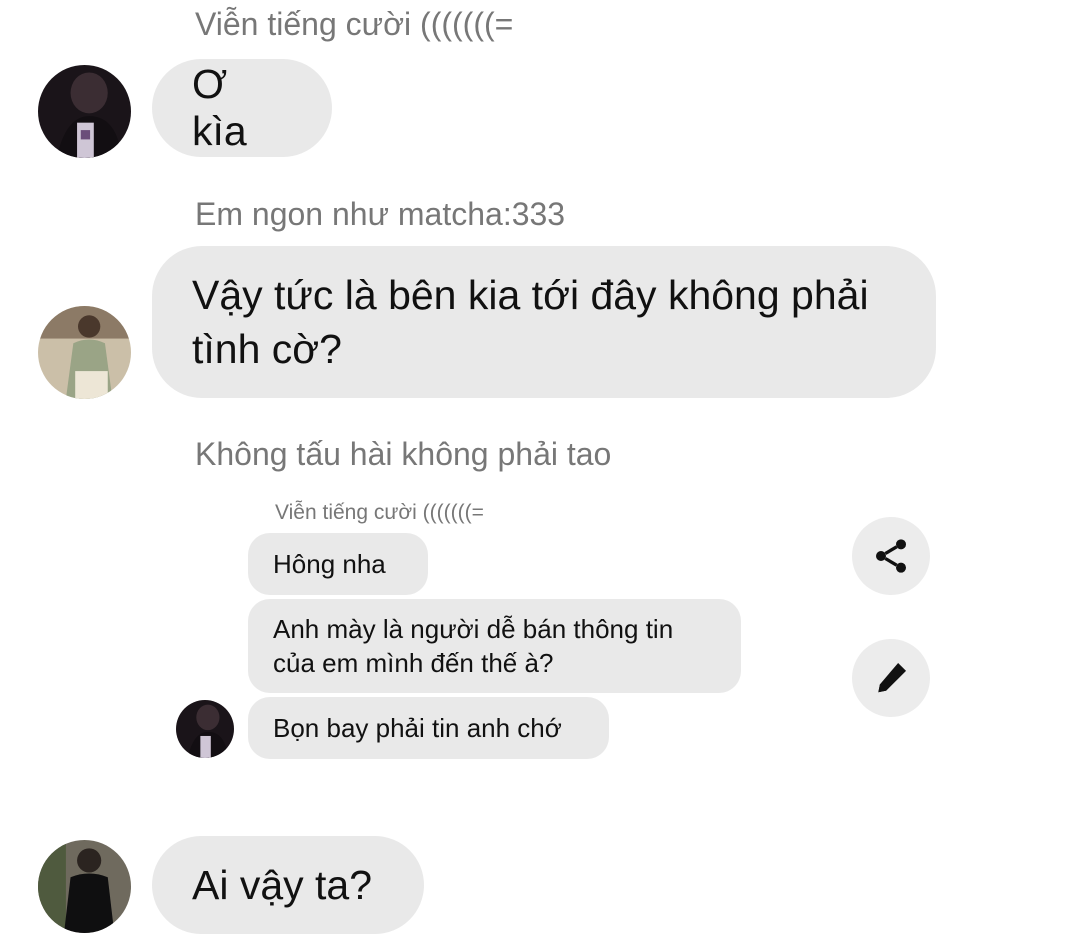 Image resolution: width=1079 pixels, height=945 pixels. What do you see at coordinates (403, 454) in the screenshot?
I see `sender-name: Không tấu hài không phải tao` at bounding box center [403, 454].